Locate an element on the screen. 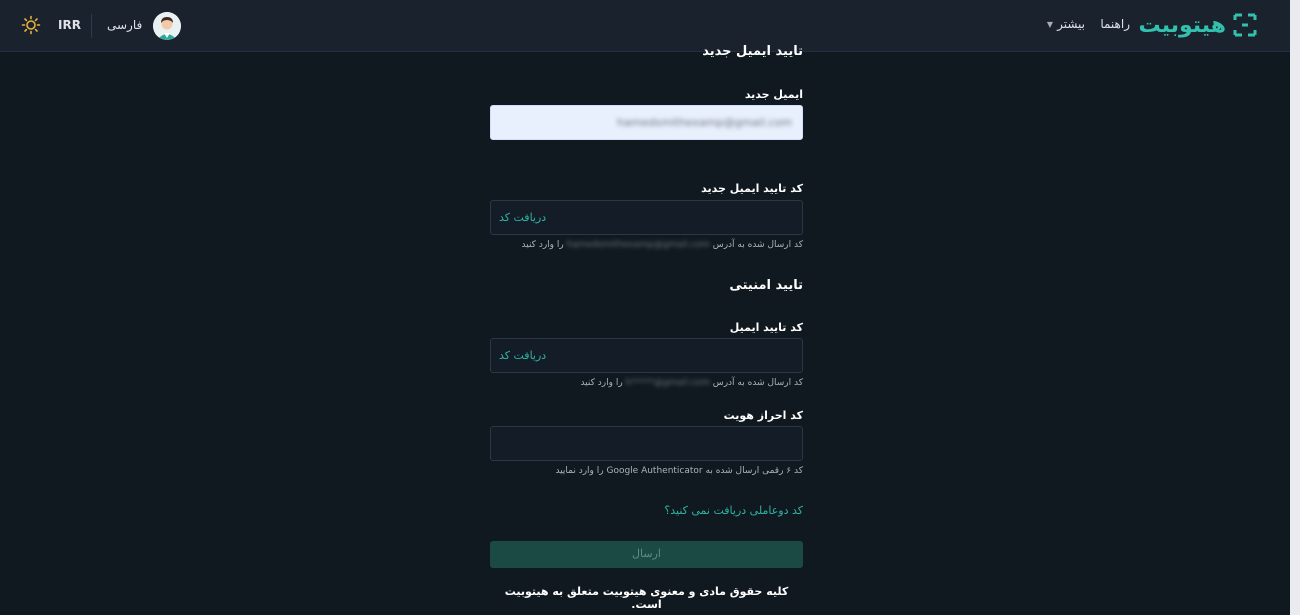 This screenshot has width=1300, height=615. hint-2-email: h*****@gmail.com is located at coordinates (667, 383).